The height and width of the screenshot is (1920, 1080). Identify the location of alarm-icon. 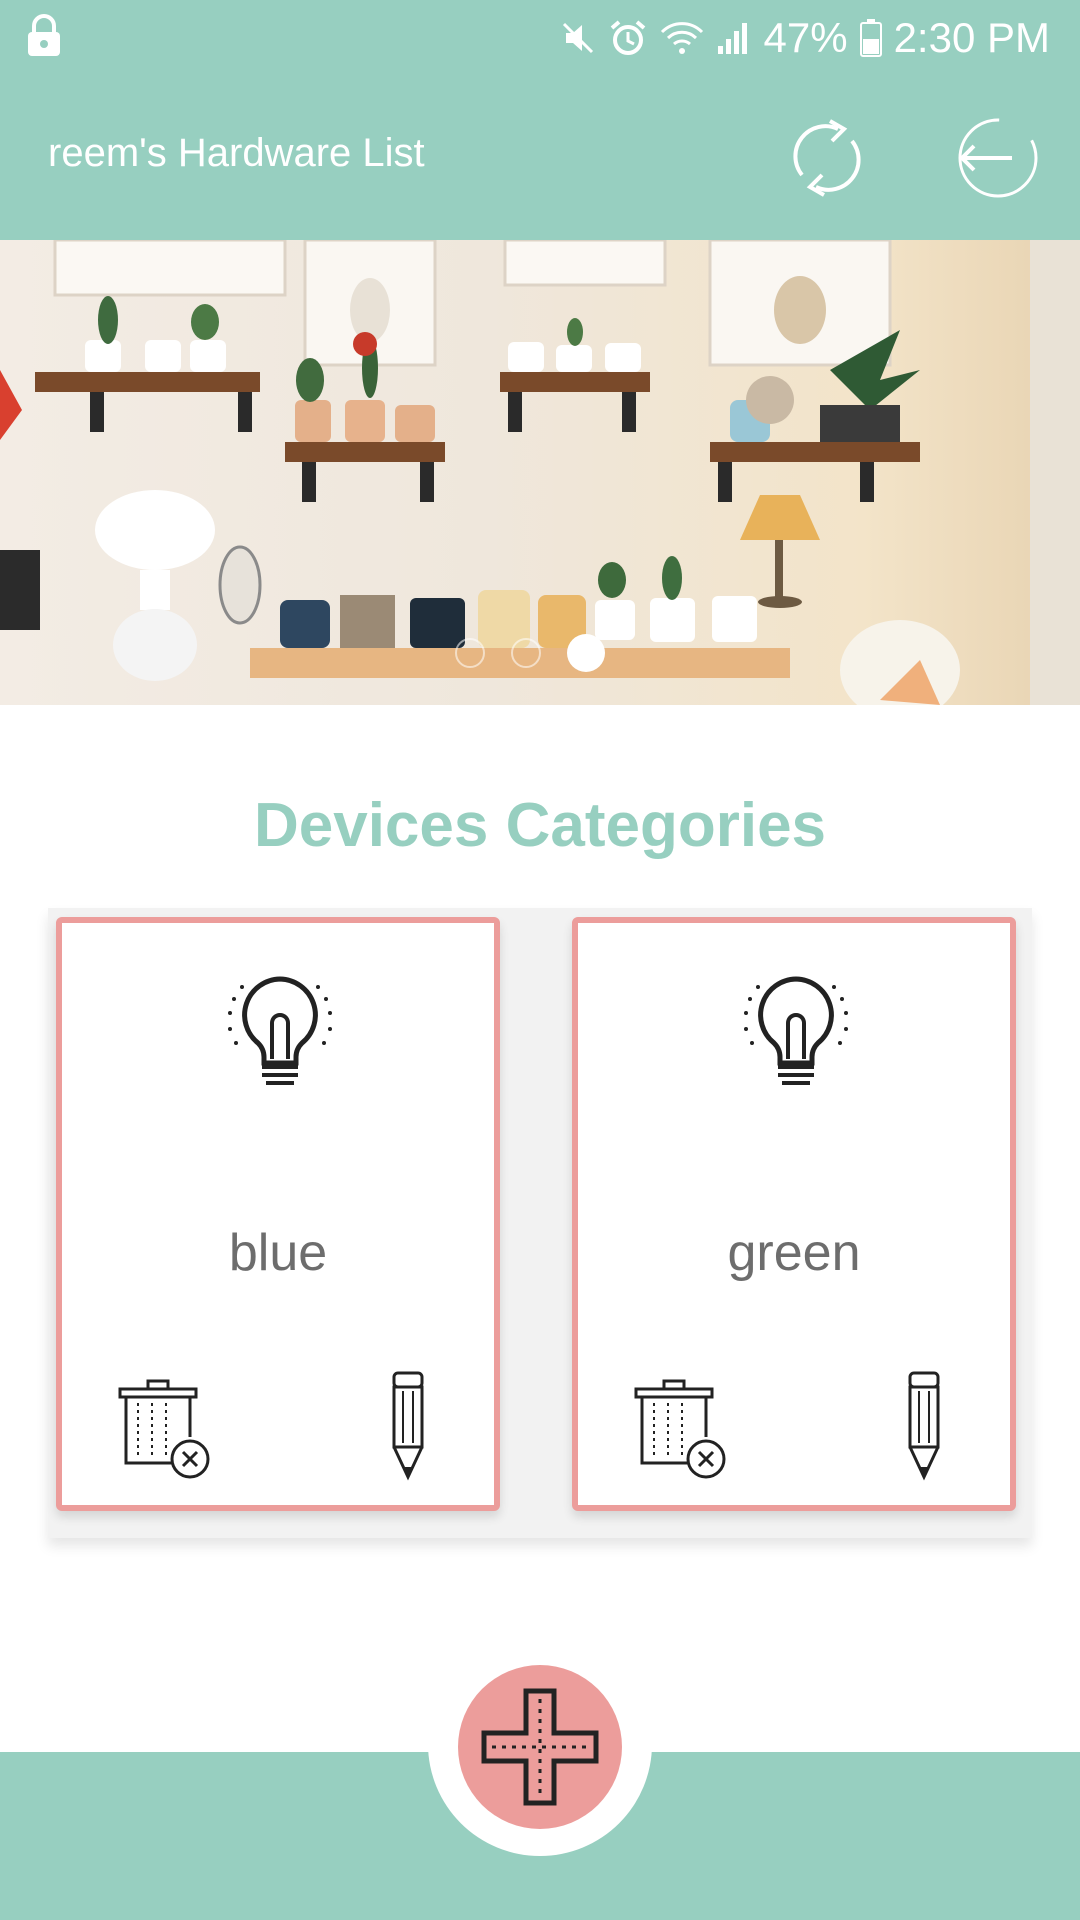
(627, 37).